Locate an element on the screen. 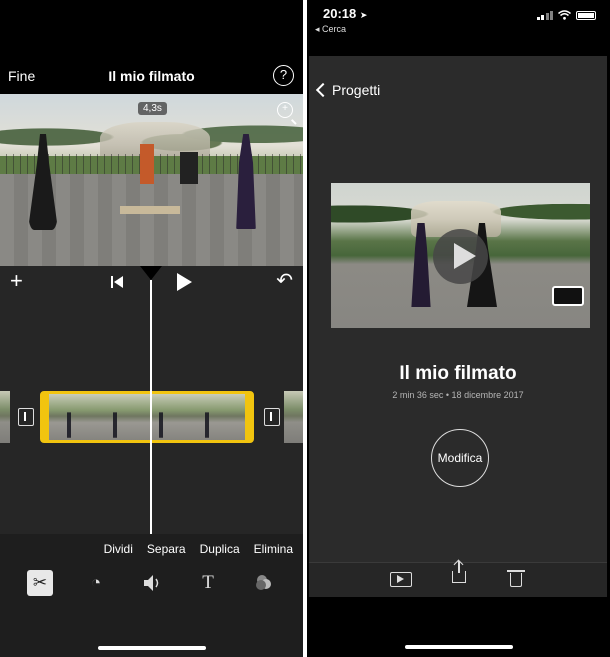 This screenshot has height=657, width=610. chevron-left-icon is located at coordinates (323, 90).